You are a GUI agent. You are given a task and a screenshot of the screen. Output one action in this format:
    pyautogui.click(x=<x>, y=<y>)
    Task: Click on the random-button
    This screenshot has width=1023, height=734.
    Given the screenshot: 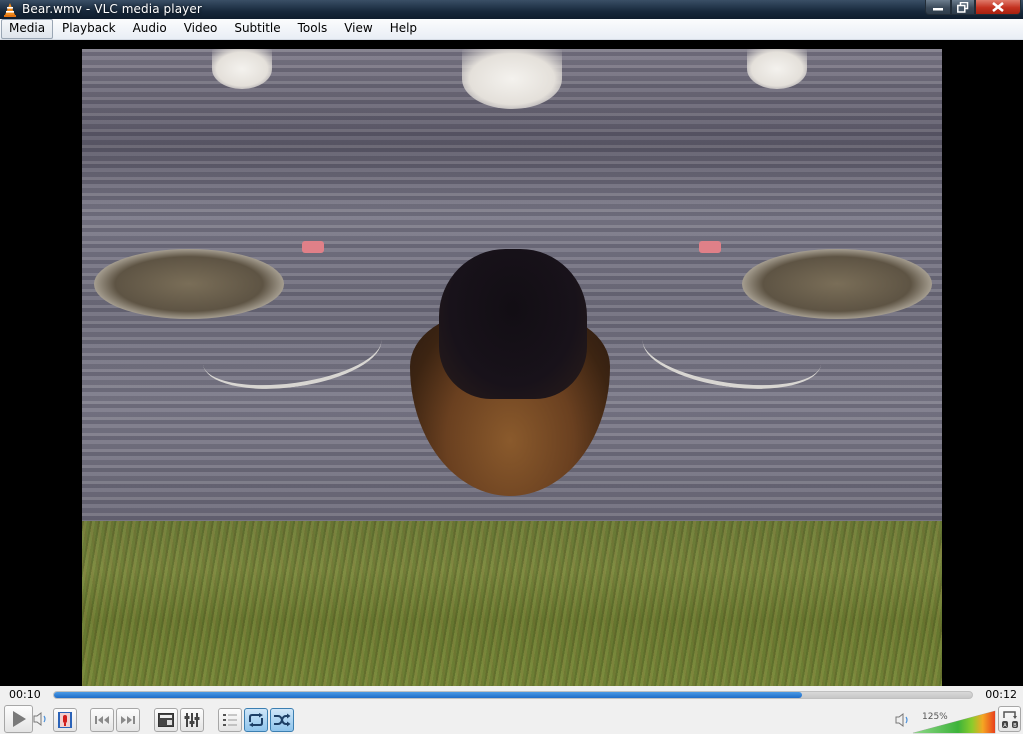 What is the action you would take?
    pyautogui.click(x=282, y=720)
    